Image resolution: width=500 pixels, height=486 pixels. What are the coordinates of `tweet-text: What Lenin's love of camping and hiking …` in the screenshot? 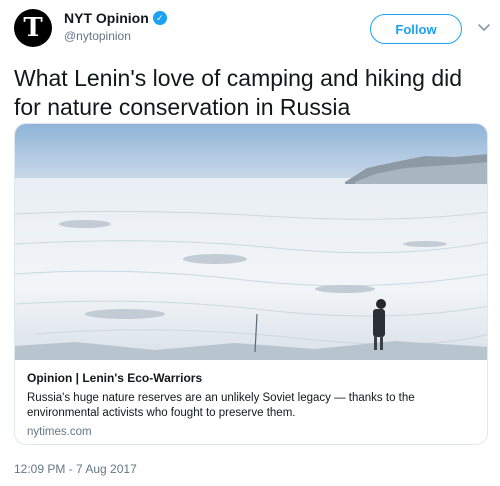 It's located at (238, 92).